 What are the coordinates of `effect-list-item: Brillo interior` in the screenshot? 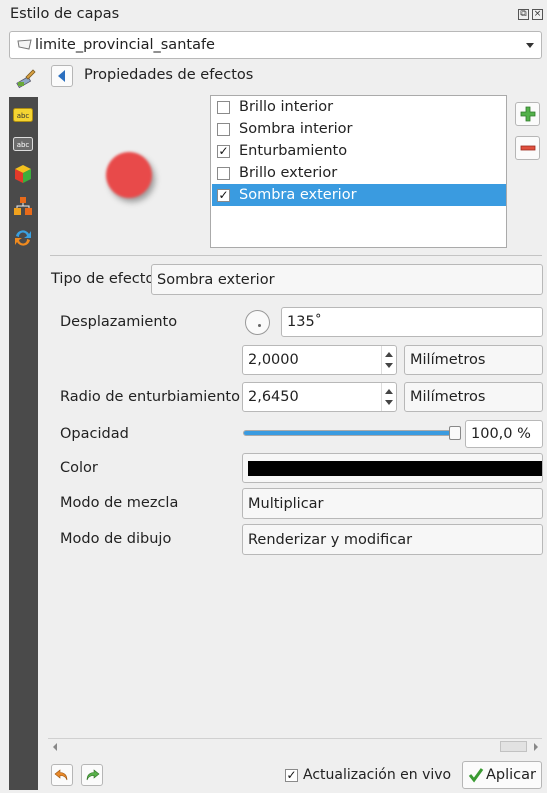 It's located at (359, 107).